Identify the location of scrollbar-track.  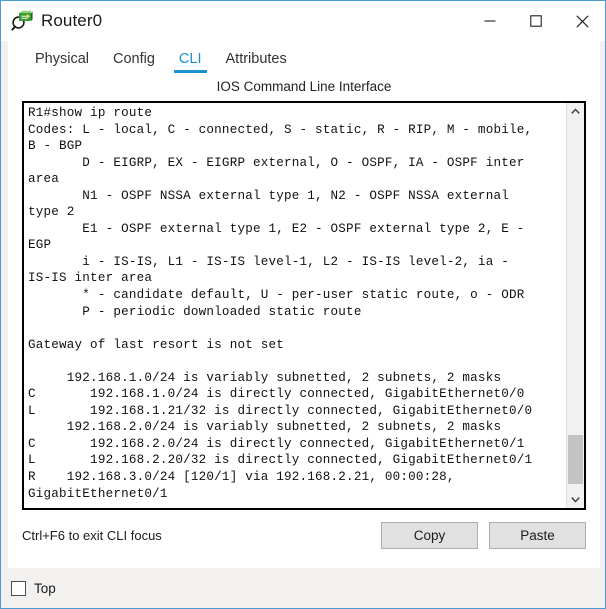
(575, 305).